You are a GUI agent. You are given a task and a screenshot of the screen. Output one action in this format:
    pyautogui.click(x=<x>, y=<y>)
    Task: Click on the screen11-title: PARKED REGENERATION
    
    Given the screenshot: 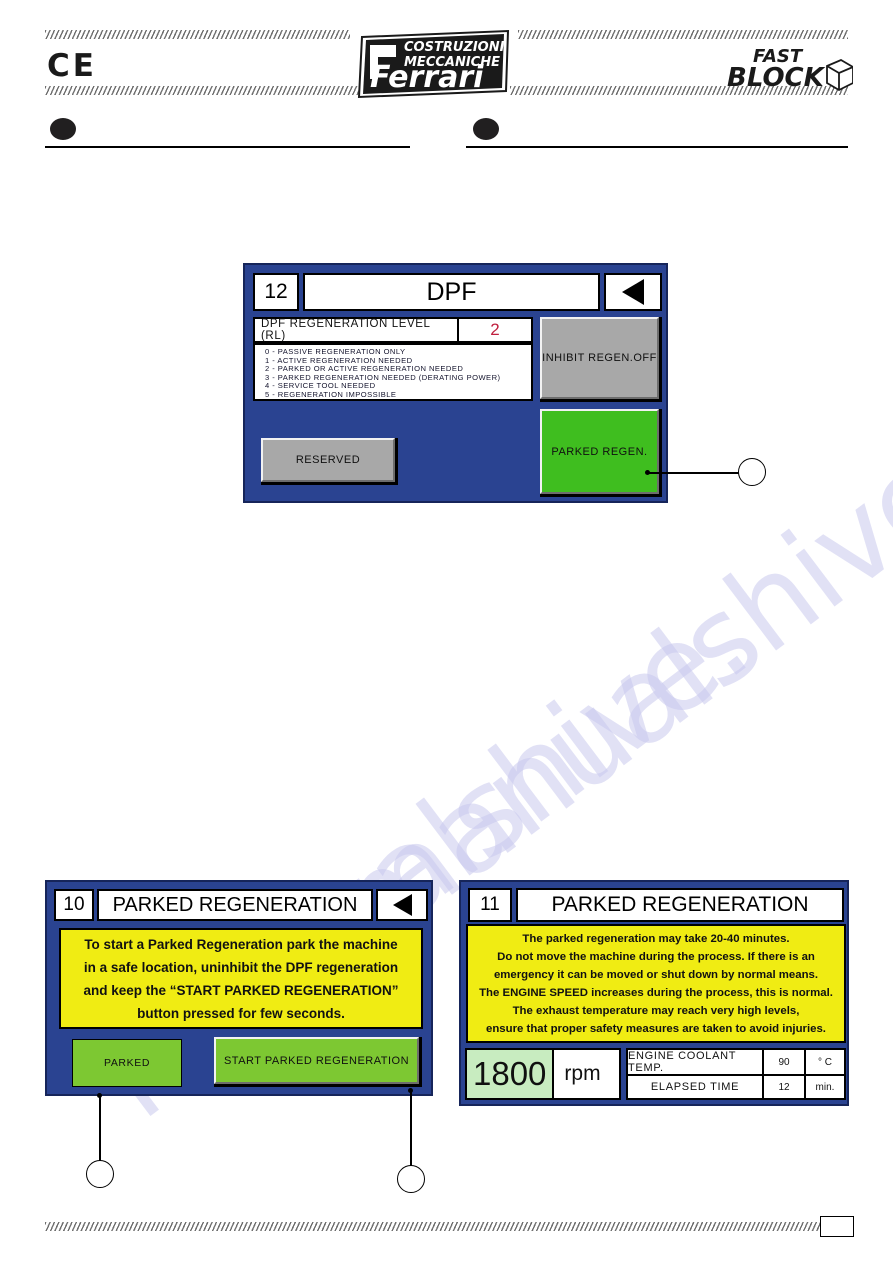 What is the action you would take?
    pyautogui.click(x=680, y=905)
    